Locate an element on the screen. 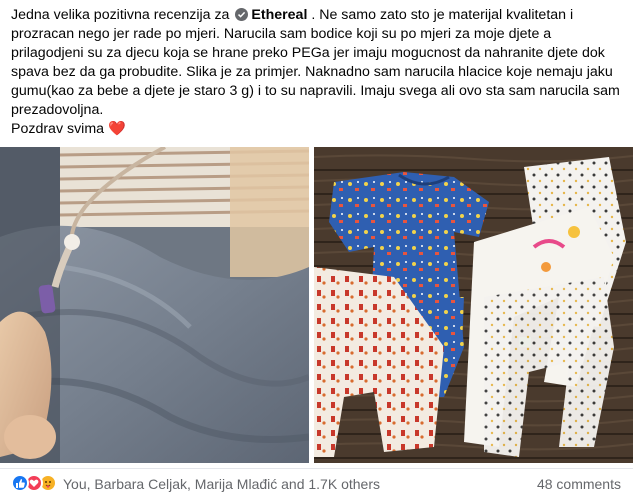  post-text-intro: Jedna velika pozitivna recenzija za is located at coordinates (120, 15).